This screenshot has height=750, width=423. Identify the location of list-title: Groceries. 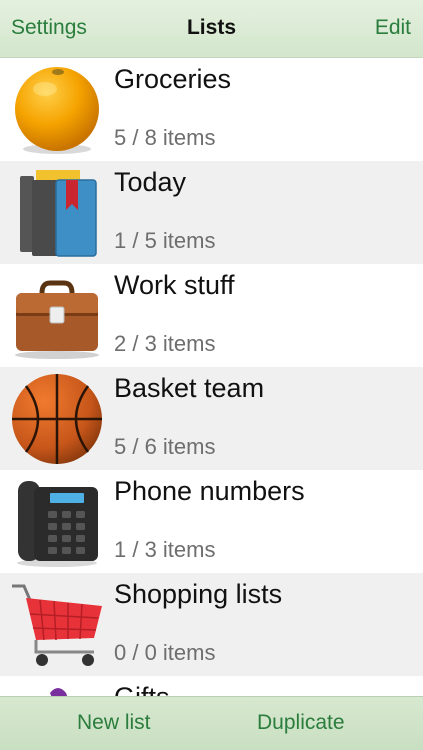
(173, 79).